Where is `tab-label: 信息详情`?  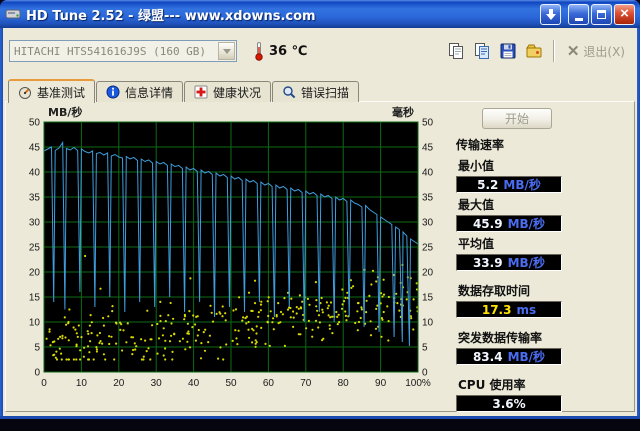 tab-label: 信息详情 is located at coordinates (149, 92).